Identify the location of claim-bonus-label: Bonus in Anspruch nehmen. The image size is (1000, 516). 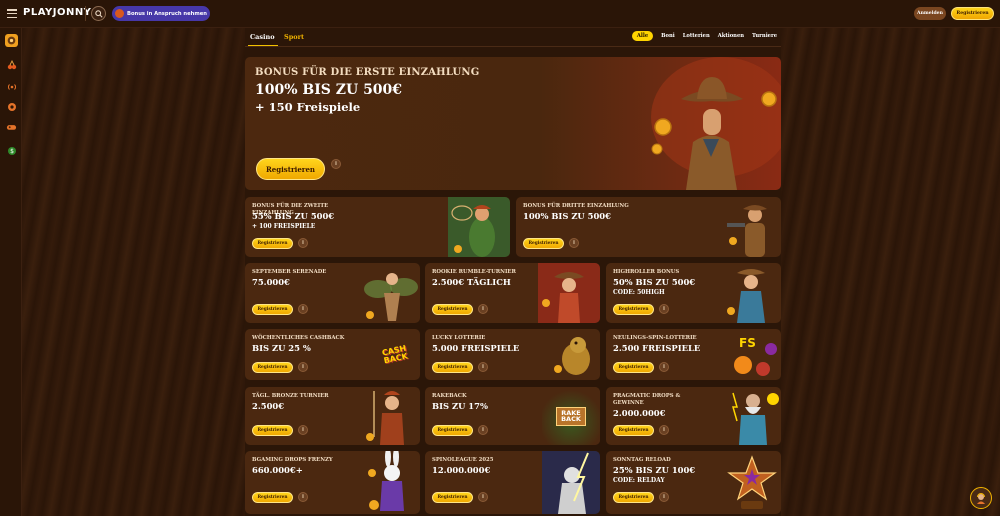
(167, 13).